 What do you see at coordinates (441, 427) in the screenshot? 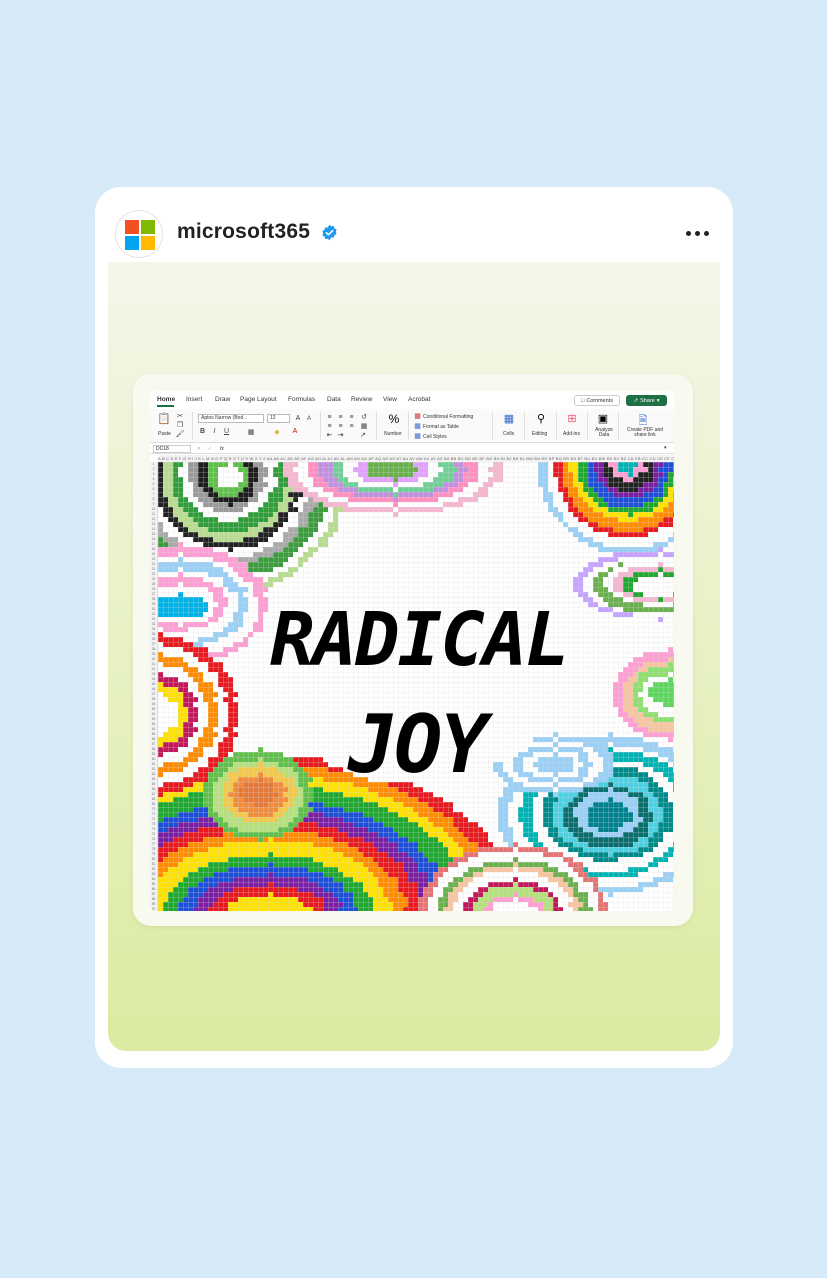
I see `format-as-table-button: Format as Table` at bounding box center [441, 427].